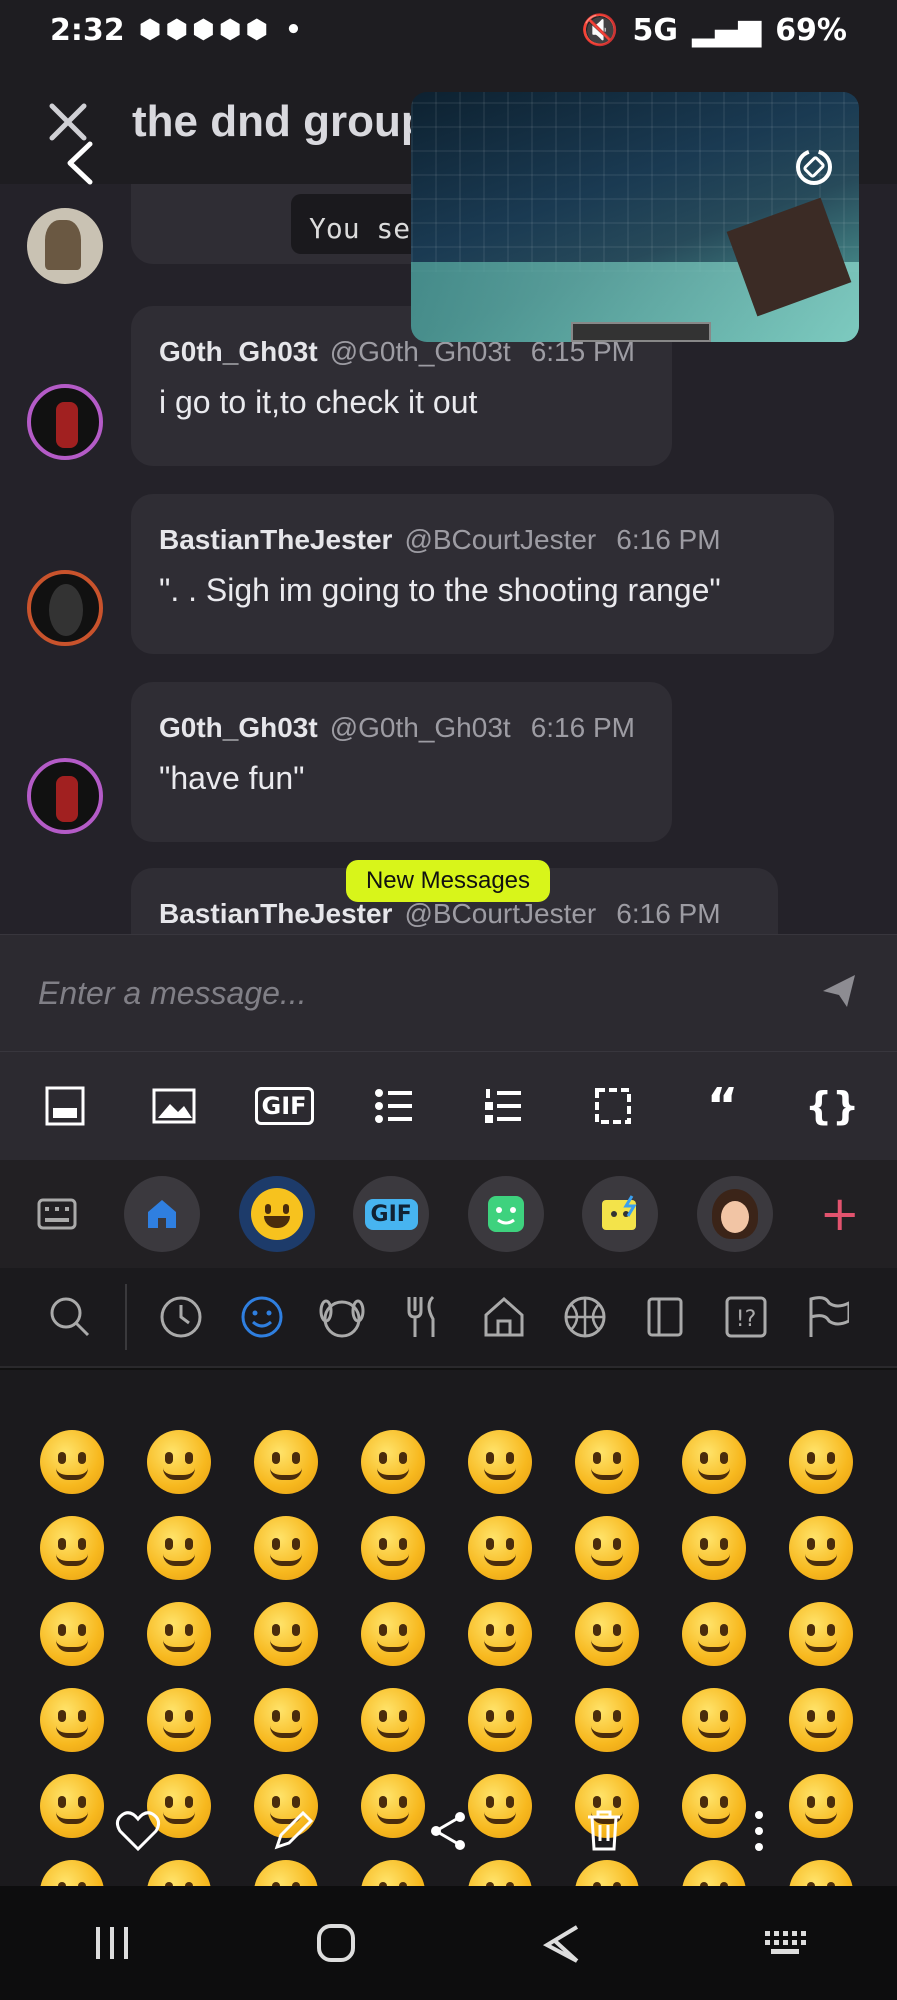 This screenshot has height=2000, width=897. What do you see at coordinates (232, 778) in the screenshot?
I see `message-text: "have fun"` at bounding box center [232, 778].